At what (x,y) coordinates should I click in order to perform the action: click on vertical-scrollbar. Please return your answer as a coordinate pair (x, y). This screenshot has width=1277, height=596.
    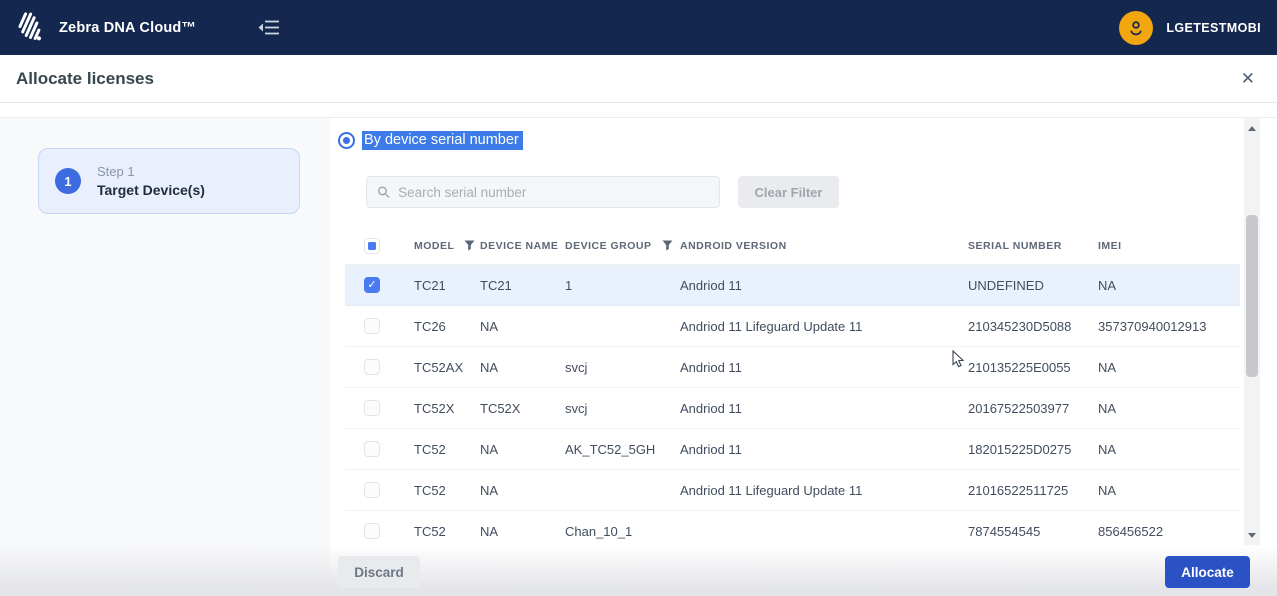
    Looking at the image, I should click on (1252, 331).